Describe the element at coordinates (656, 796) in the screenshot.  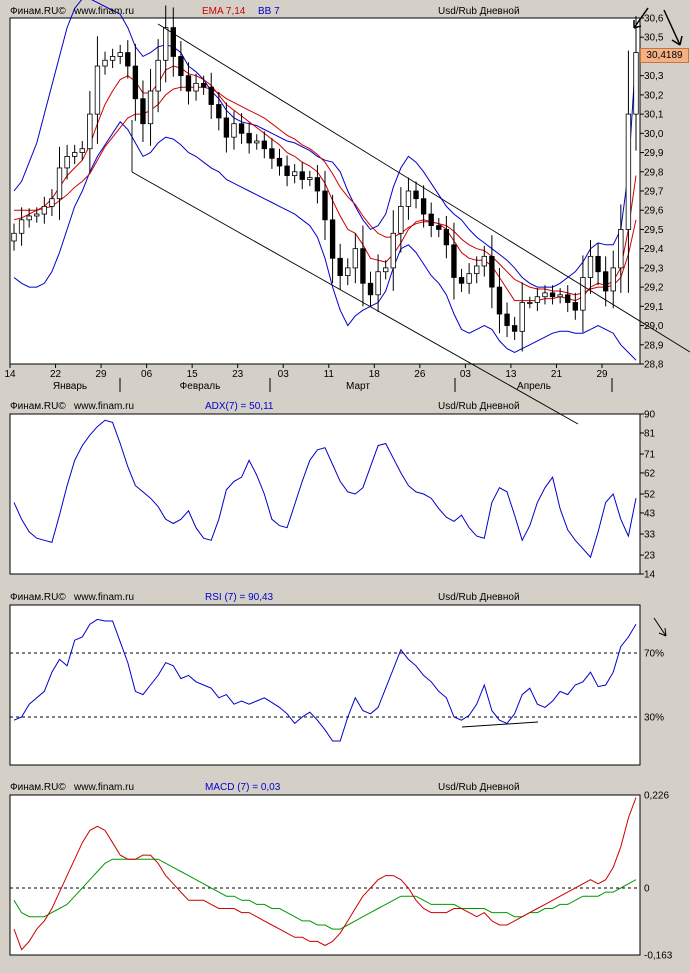
I see `macd-y-tick-label: 0,226` at that location.